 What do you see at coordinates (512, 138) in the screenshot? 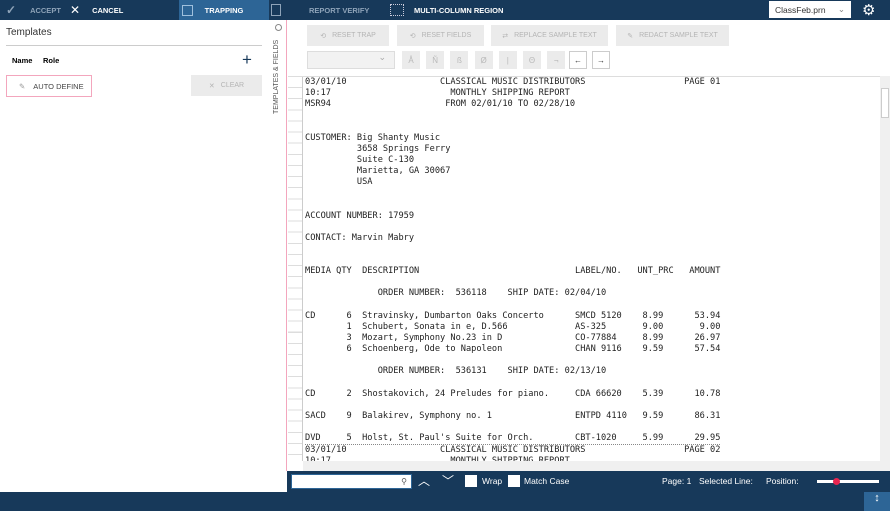
I see `report-line: CUSTOMER: Big Shanty Music` at bounding box center [512, 138].